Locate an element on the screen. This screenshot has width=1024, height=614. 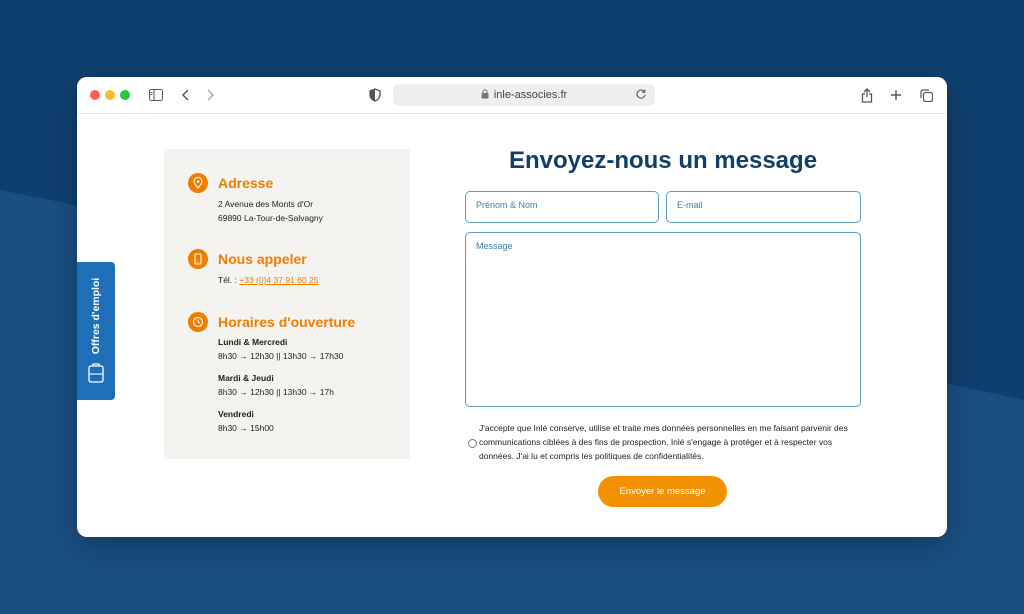
hours-times-1: 8h30 → 12h30 || 13h30 → 17h30 is located at coordinates (281, 356).